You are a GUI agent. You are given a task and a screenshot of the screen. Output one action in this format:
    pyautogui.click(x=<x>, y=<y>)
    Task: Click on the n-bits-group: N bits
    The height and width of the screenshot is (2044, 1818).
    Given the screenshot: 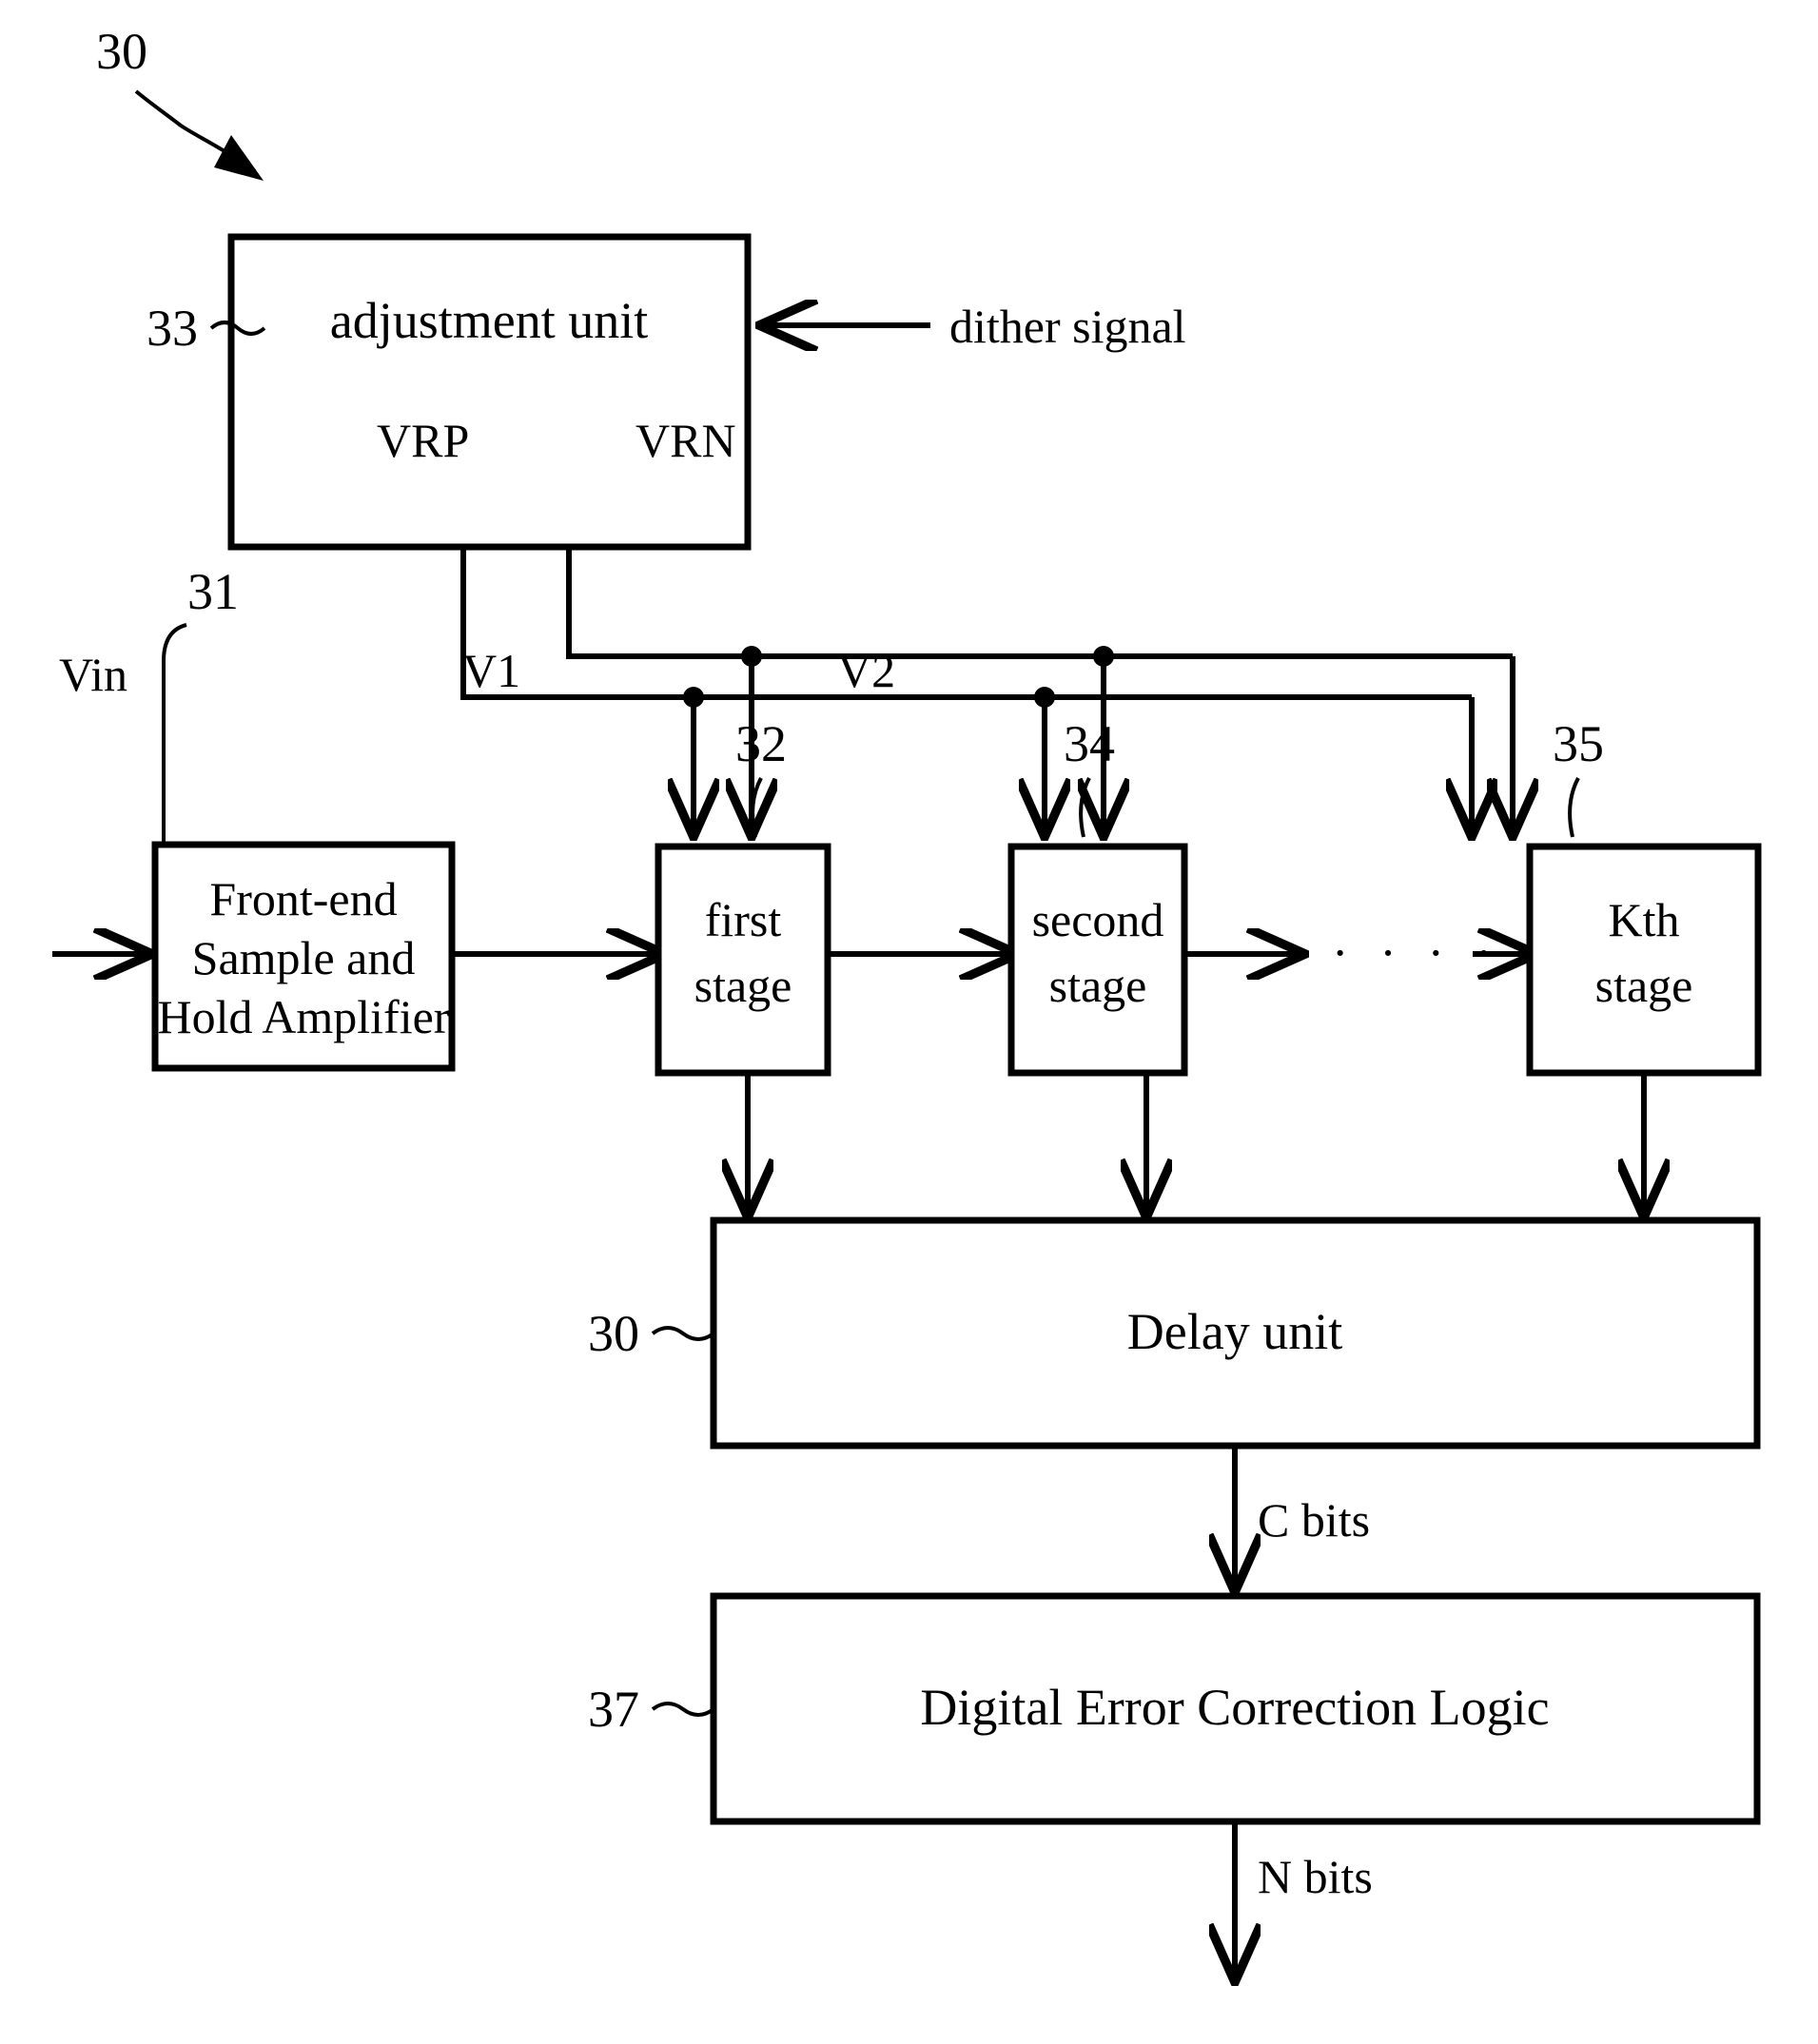 What is the action you would take?
    pyautogui.click(x=1304, y=1901)
    